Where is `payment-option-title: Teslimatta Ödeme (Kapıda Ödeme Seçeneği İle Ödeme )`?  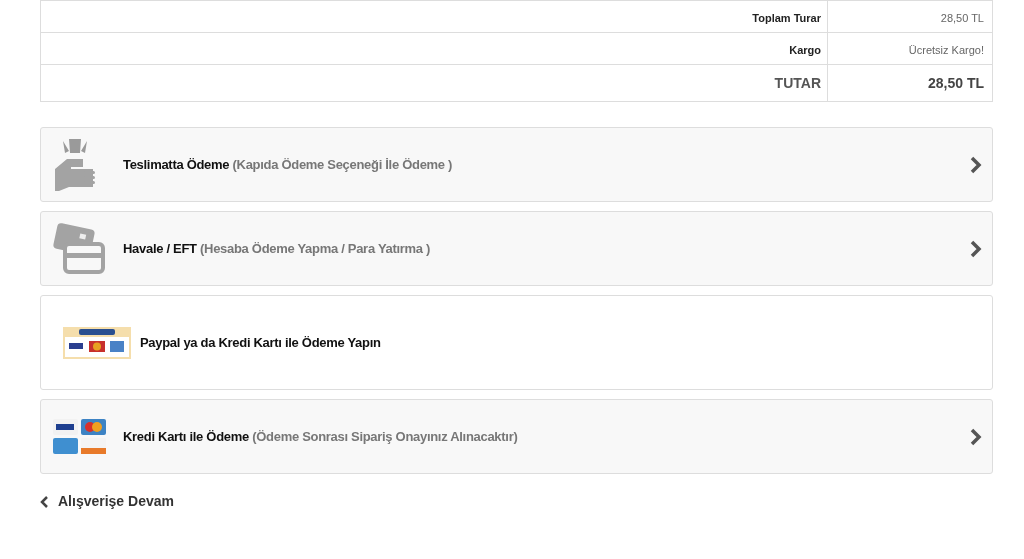 payment-option-title: Teslimatta Ödeme (Kapıda Ödeme Seçeneği İle Ödeme ) is located at coordinates (288, 164).